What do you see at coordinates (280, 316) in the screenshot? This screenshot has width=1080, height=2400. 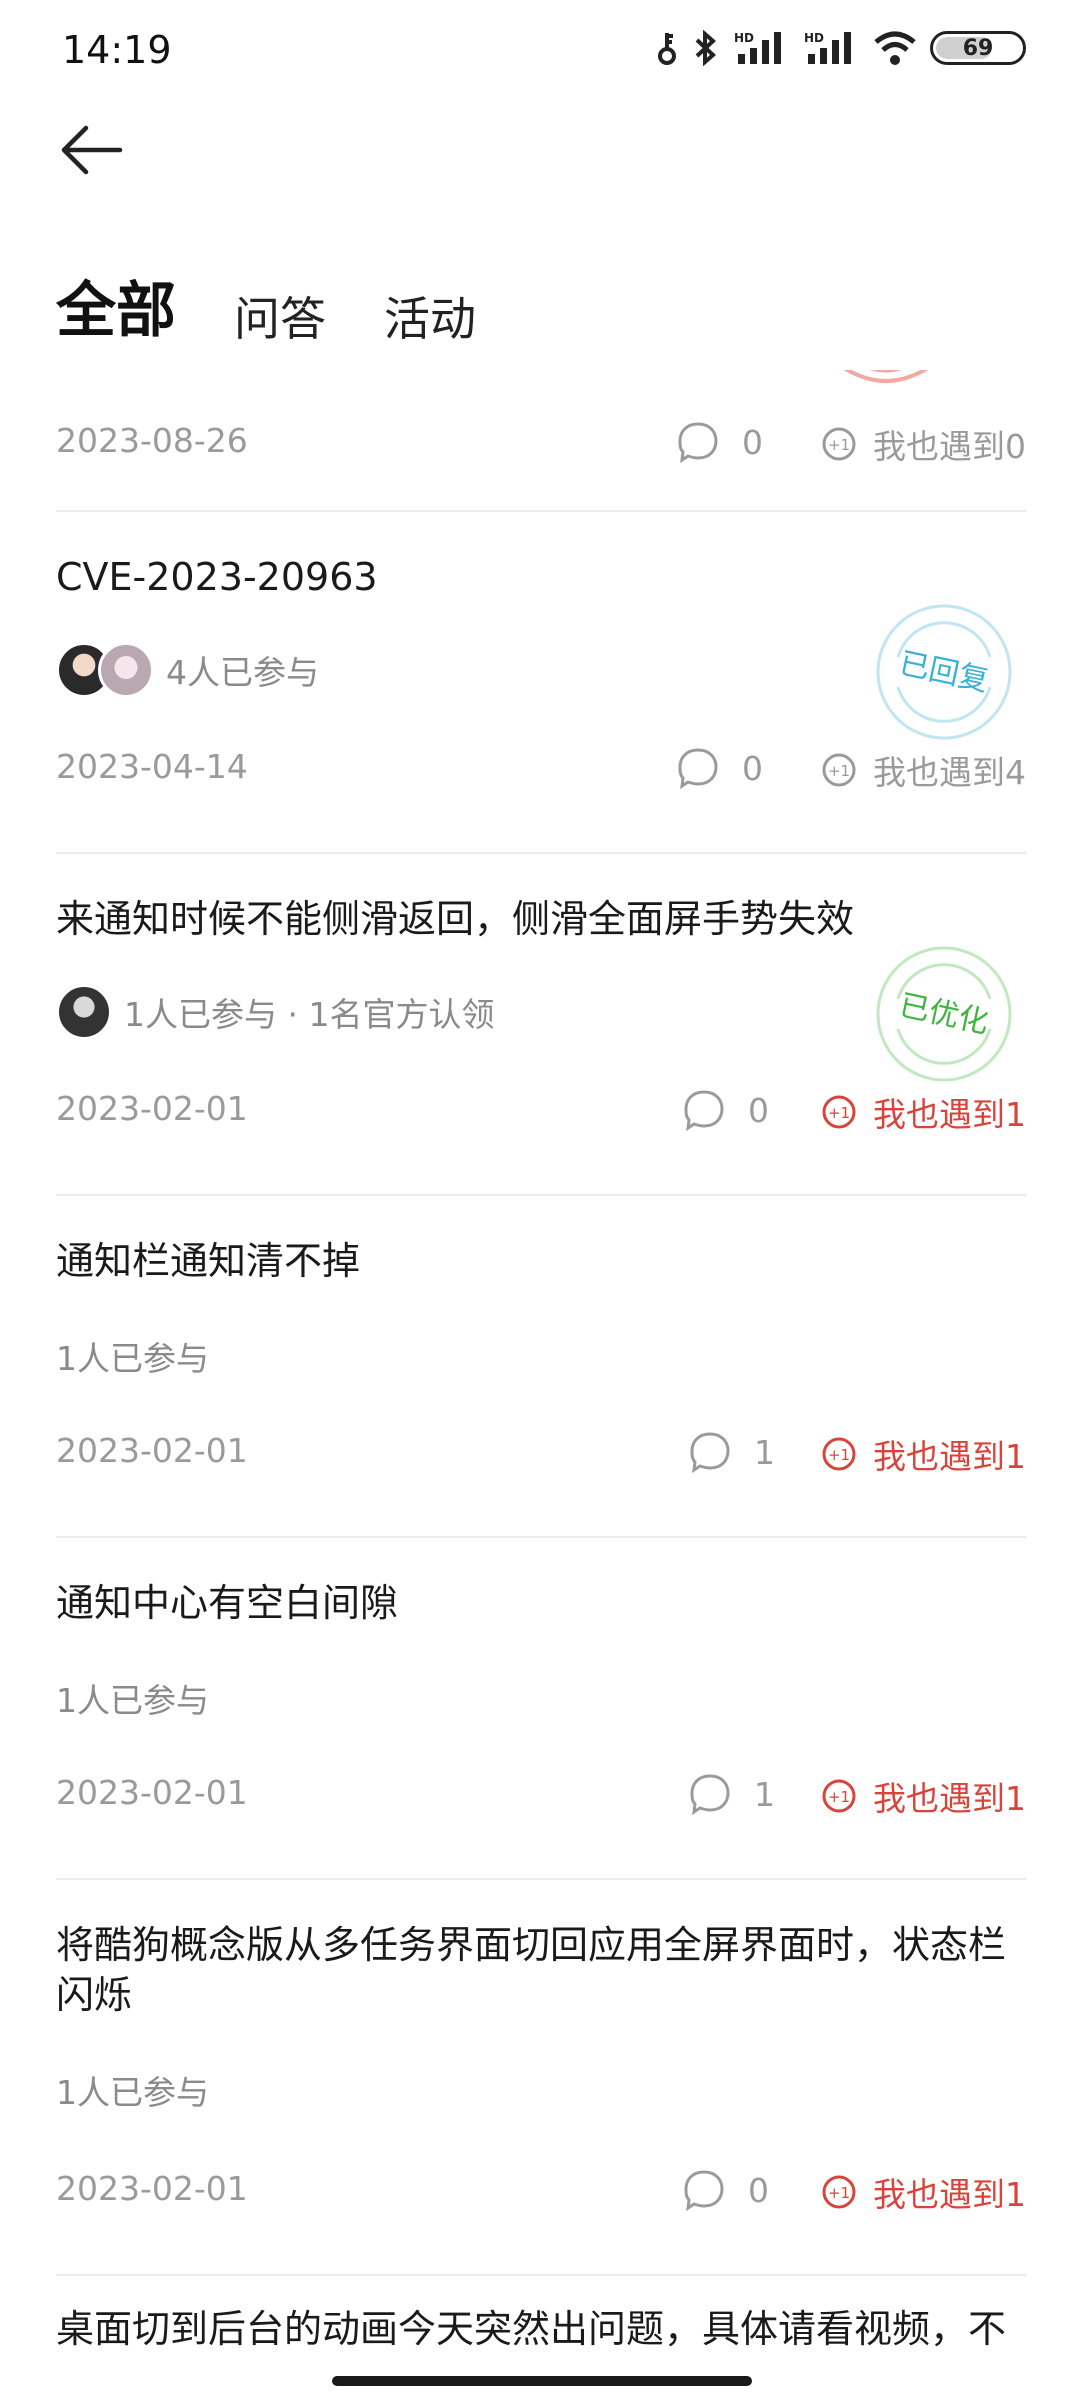 I see `tab-qa: 问答` at bounding box center [280, 316].